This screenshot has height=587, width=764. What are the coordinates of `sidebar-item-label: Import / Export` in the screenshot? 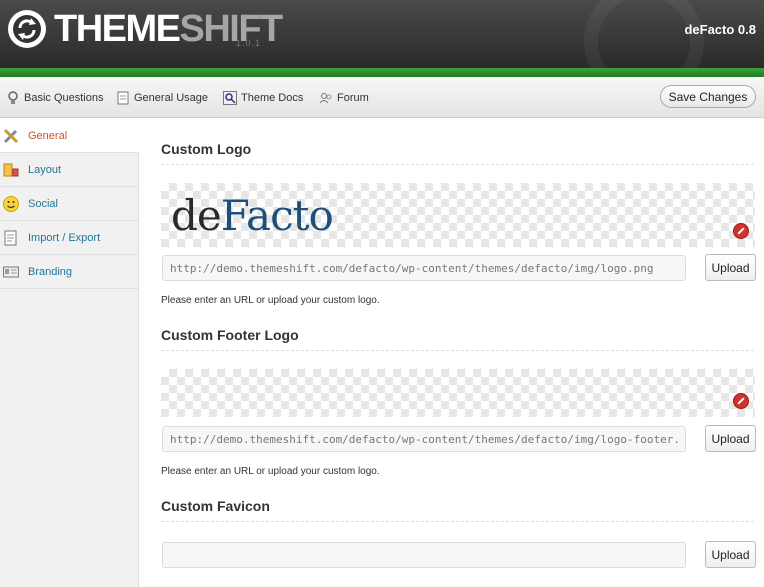 It's located at (64, 237).